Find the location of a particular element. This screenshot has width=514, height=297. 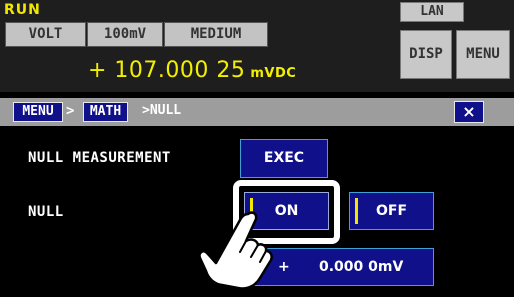

on-label: ON is located at coordinates (286, 211).